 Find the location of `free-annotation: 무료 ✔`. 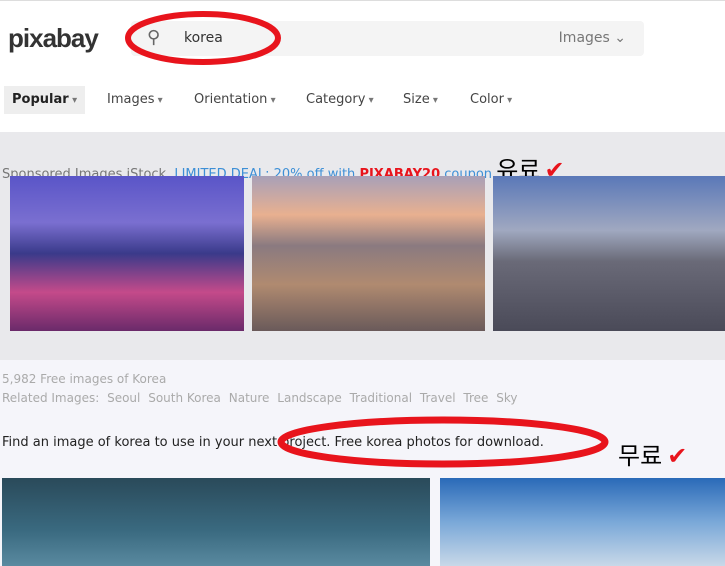

free-annotation: 무료 ✔ is located at coordinates (652, 453).